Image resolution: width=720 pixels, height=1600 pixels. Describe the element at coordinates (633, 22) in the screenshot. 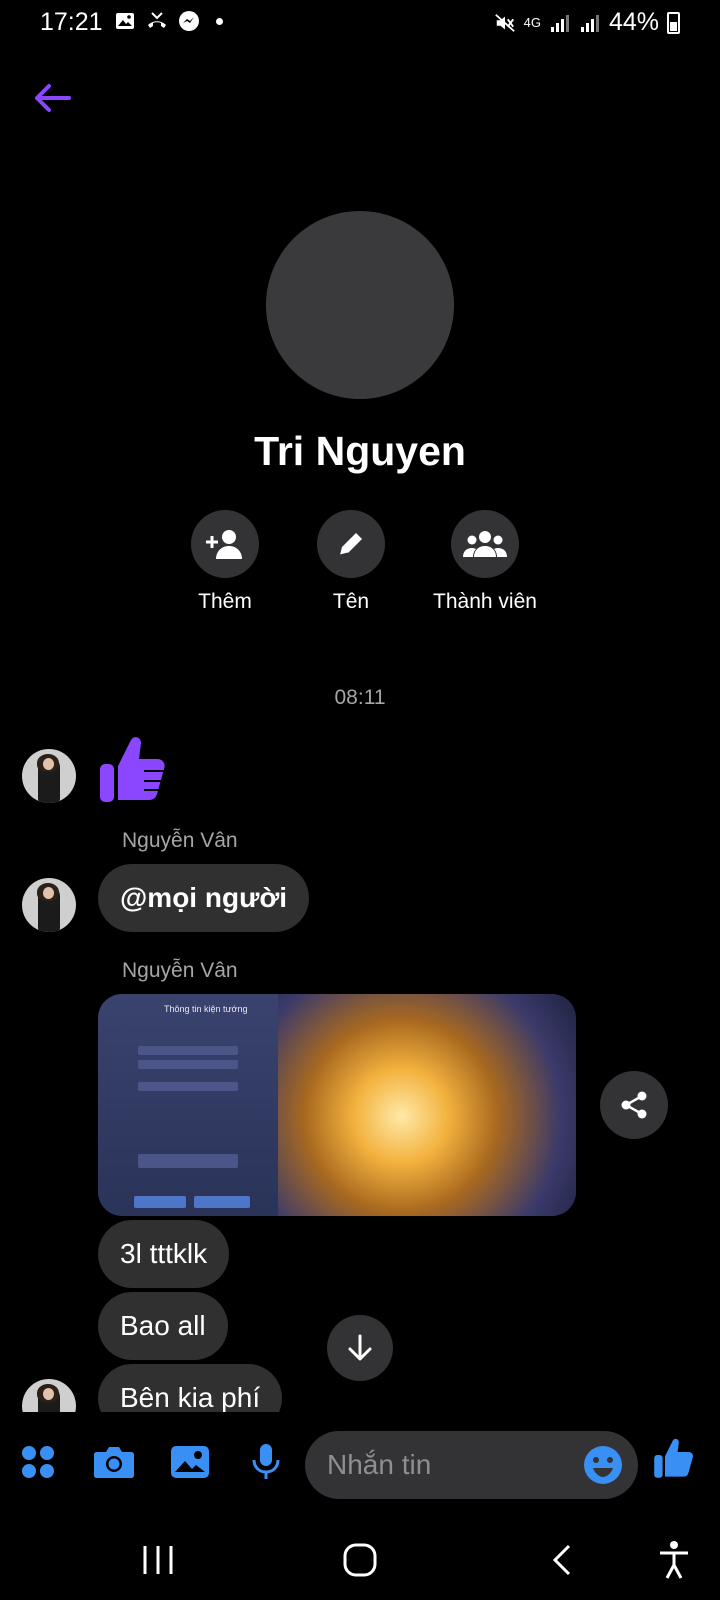

I see `battery-percentage: 44%` at that location.